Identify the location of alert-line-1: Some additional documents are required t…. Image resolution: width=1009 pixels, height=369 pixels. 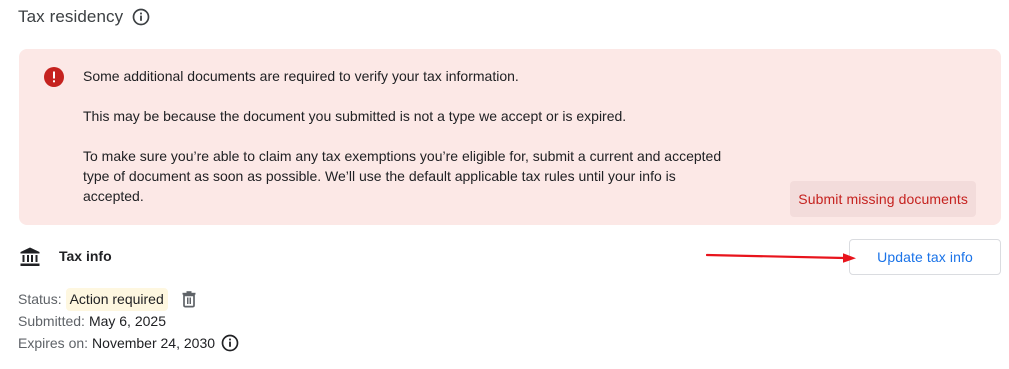
(301, 76).